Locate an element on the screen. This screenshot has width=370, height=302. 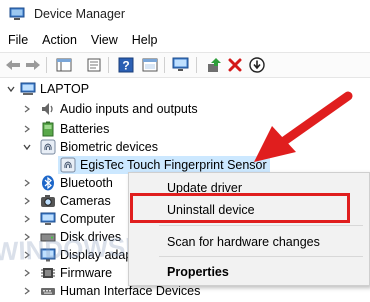
window-title: Device Manager is located at coordinates (80, 14).